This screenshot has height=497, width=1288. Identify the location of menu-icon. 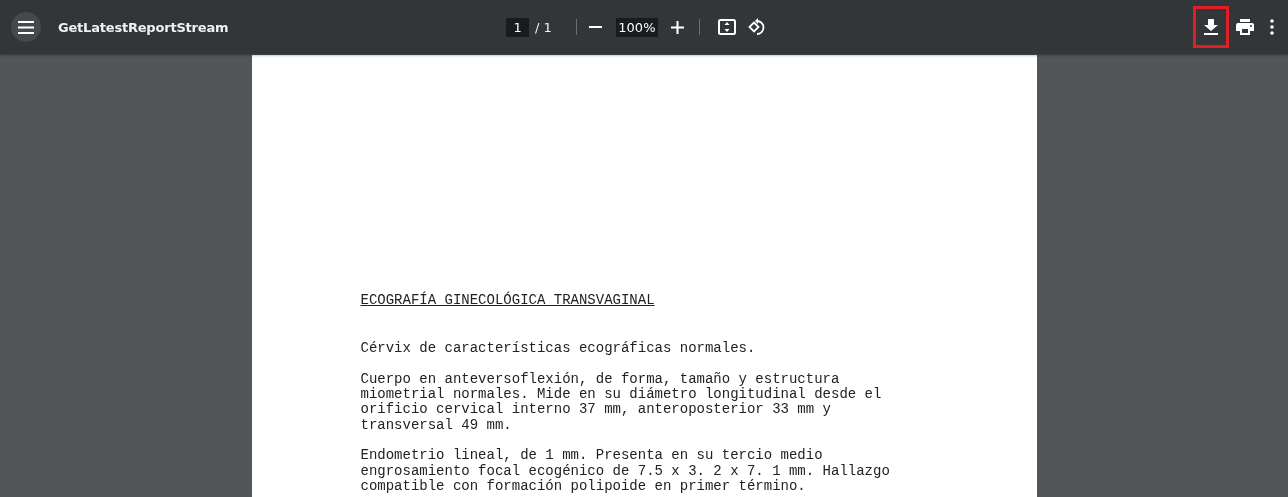
(26, 27).